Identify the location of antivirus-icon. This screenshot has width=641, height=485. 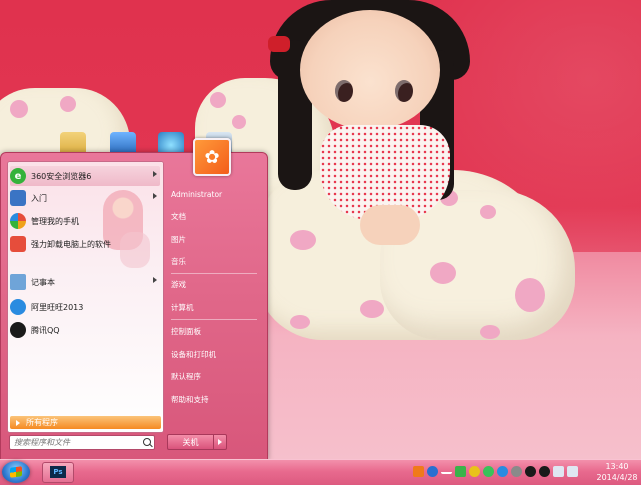
(474, 471).